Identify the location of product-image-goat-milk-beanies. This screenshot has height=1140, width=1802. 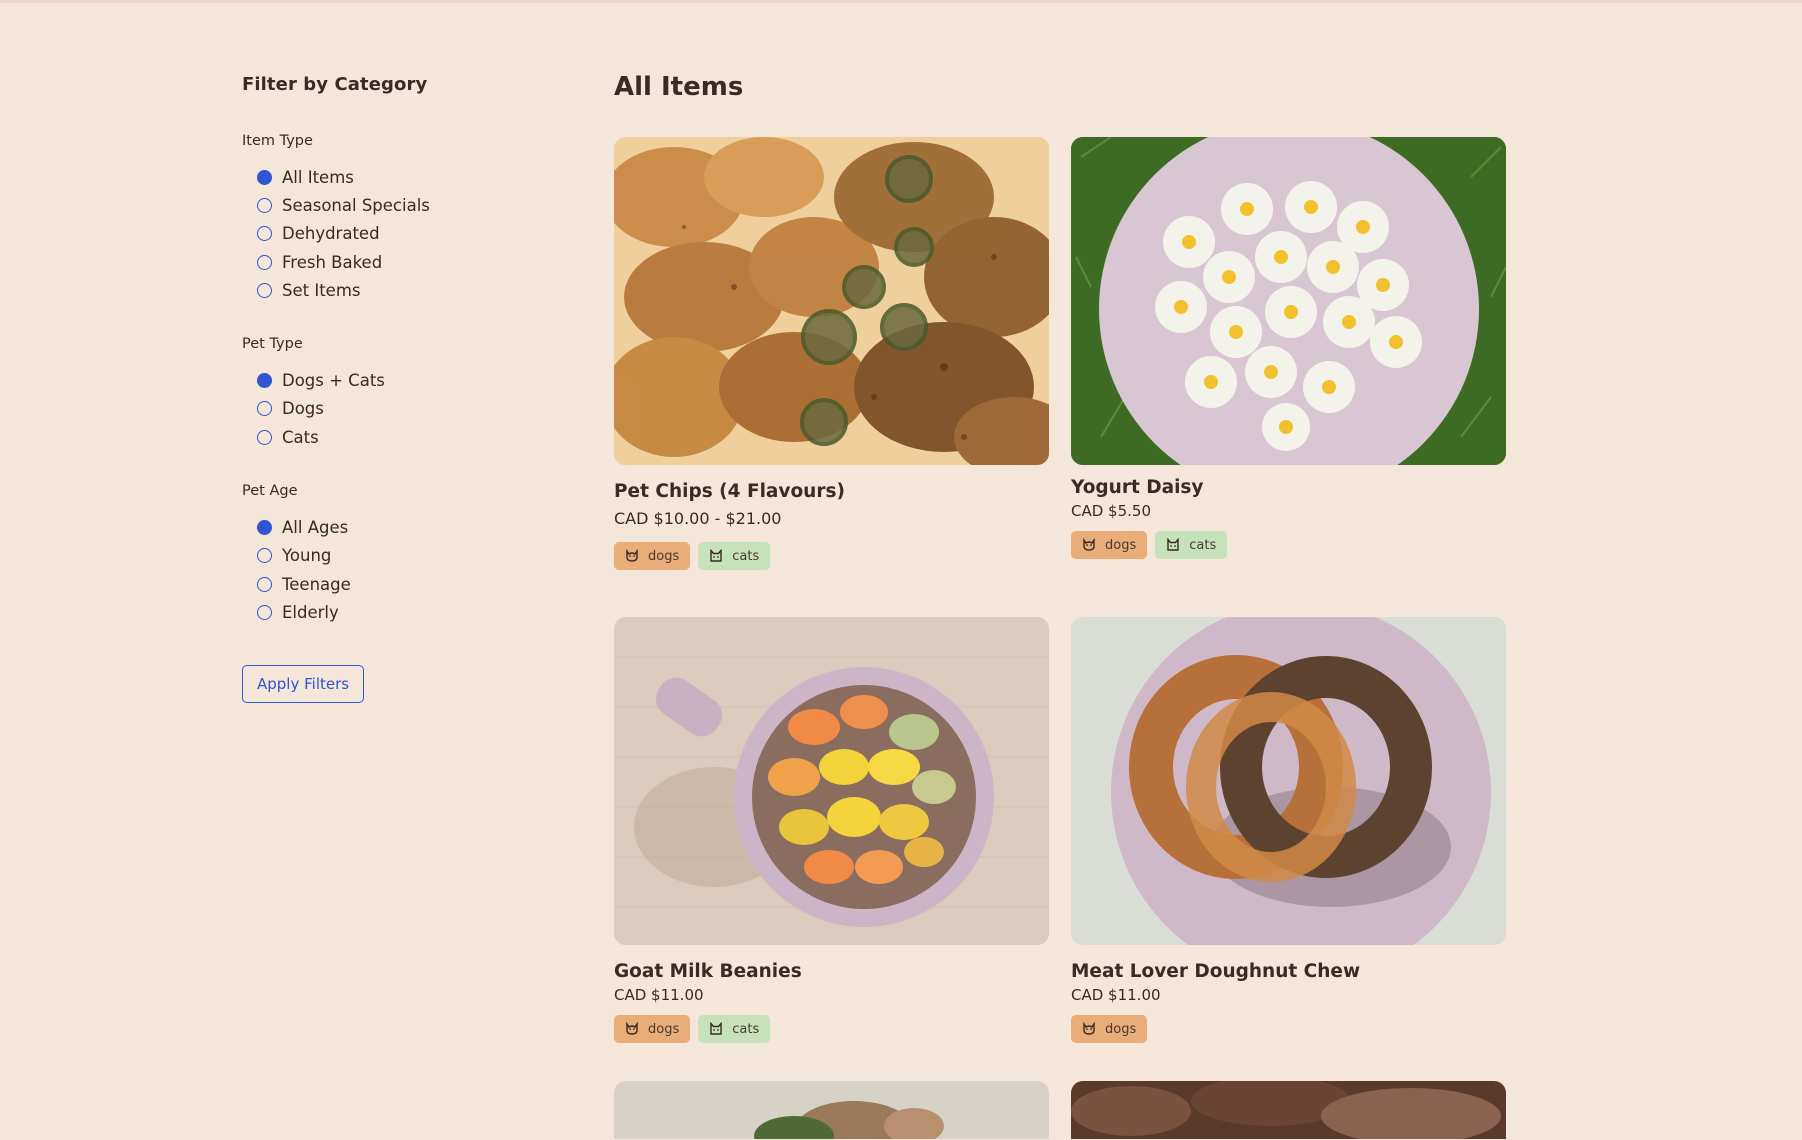
(831, 781).